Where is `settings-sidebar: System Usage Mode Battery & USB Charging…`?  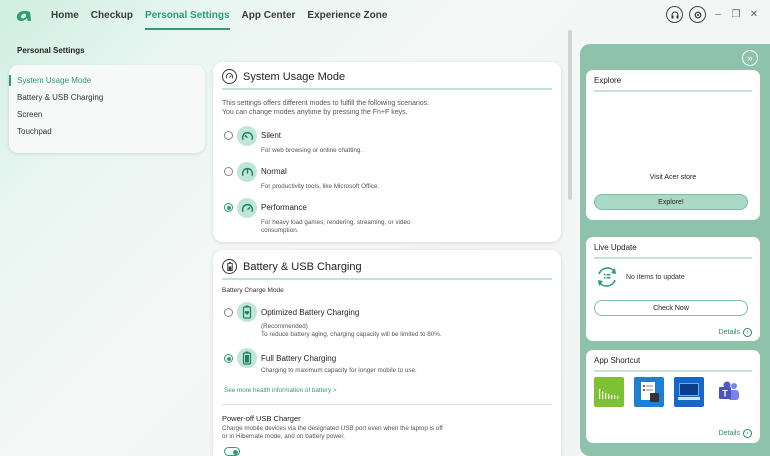 settings-sidebar: System Usage Mode Battery & USB Charging… is located at coordinates (107, 109).